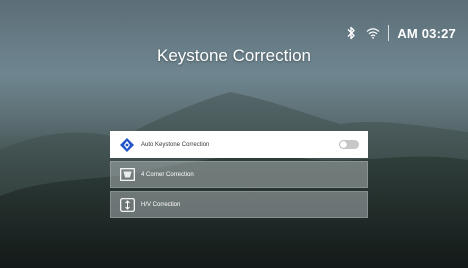 The width and height of the screenshot is (468, 268). Describe the element at coordinates (161, 204) in the screenshot. I see `menu-item-label: H/V Correction` at that location.